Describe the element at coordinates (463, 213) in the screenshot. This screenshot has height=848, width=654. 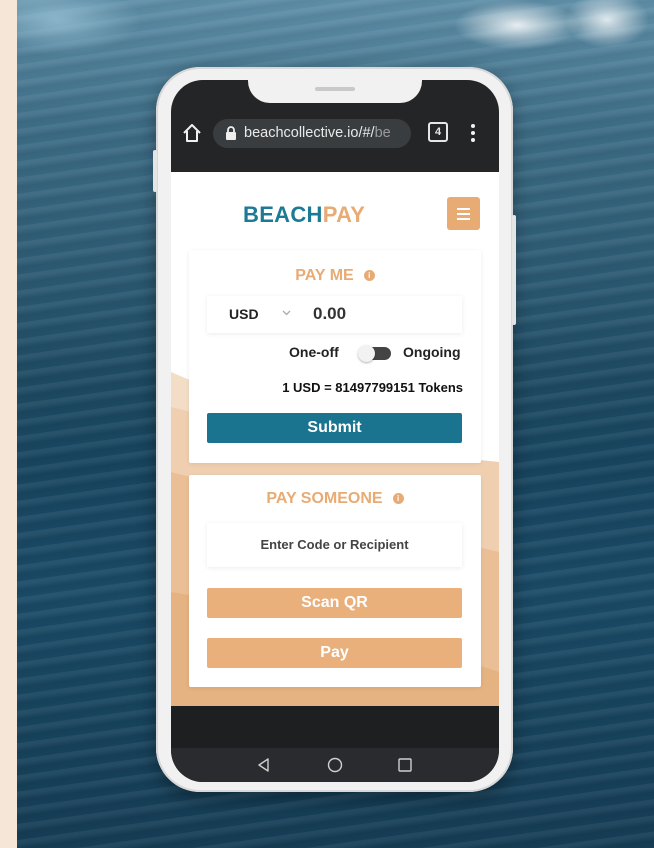
I see `menu-icon` at that location.